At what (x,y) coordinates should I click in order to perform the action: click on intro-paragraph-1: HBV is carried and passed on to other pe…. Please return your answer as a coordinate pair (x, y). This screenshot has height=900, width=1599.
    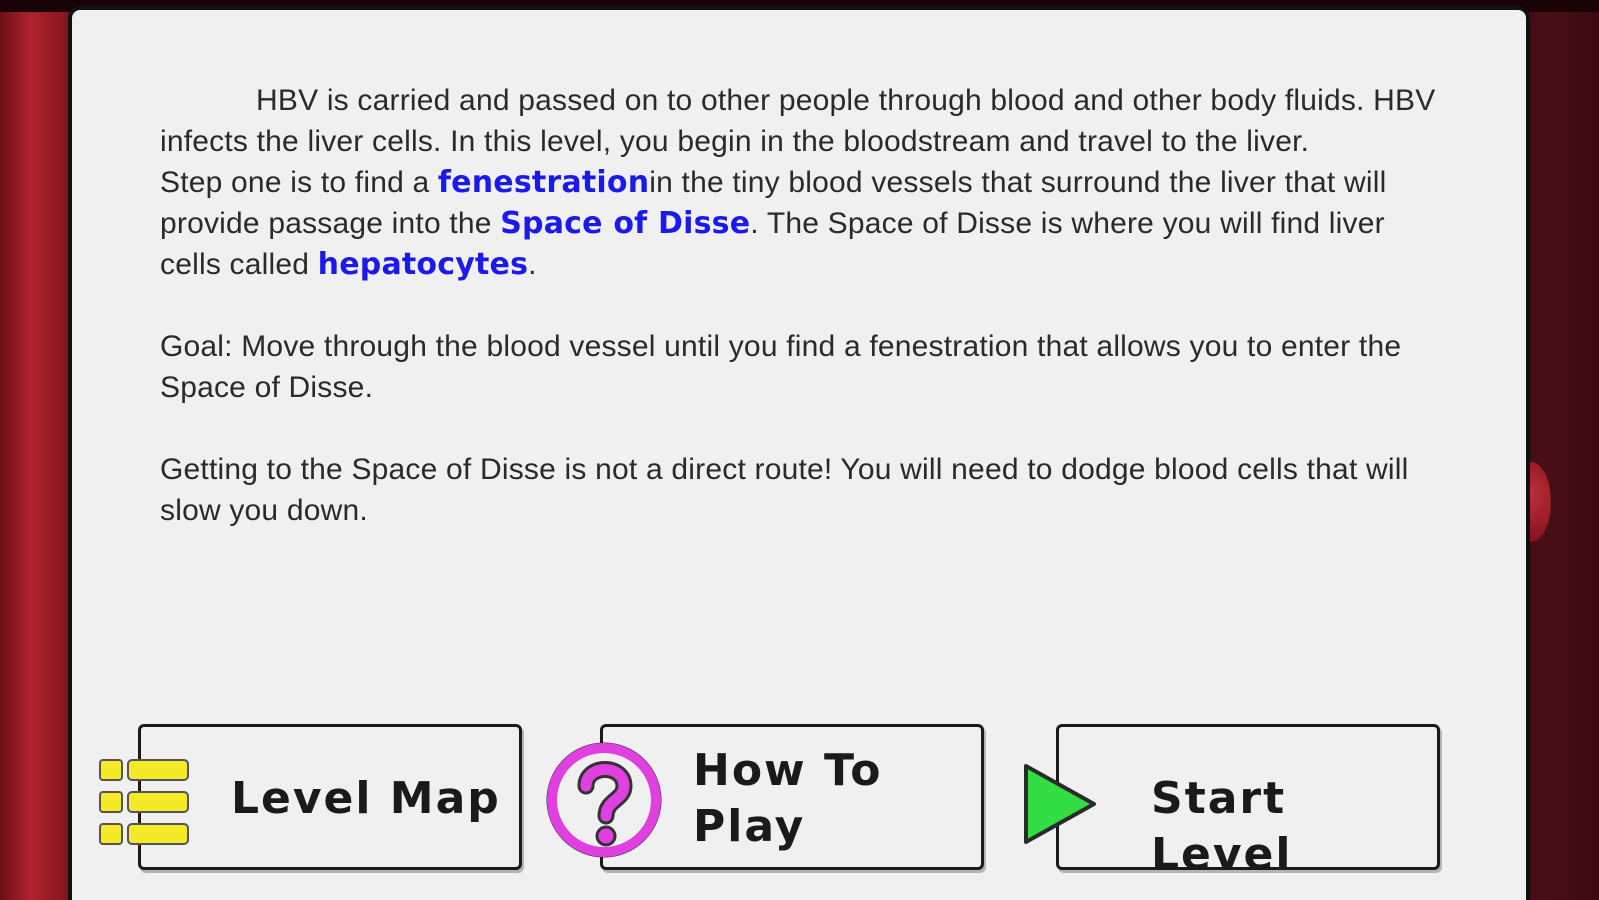
    Looking at the image, I should click on (798, 121).